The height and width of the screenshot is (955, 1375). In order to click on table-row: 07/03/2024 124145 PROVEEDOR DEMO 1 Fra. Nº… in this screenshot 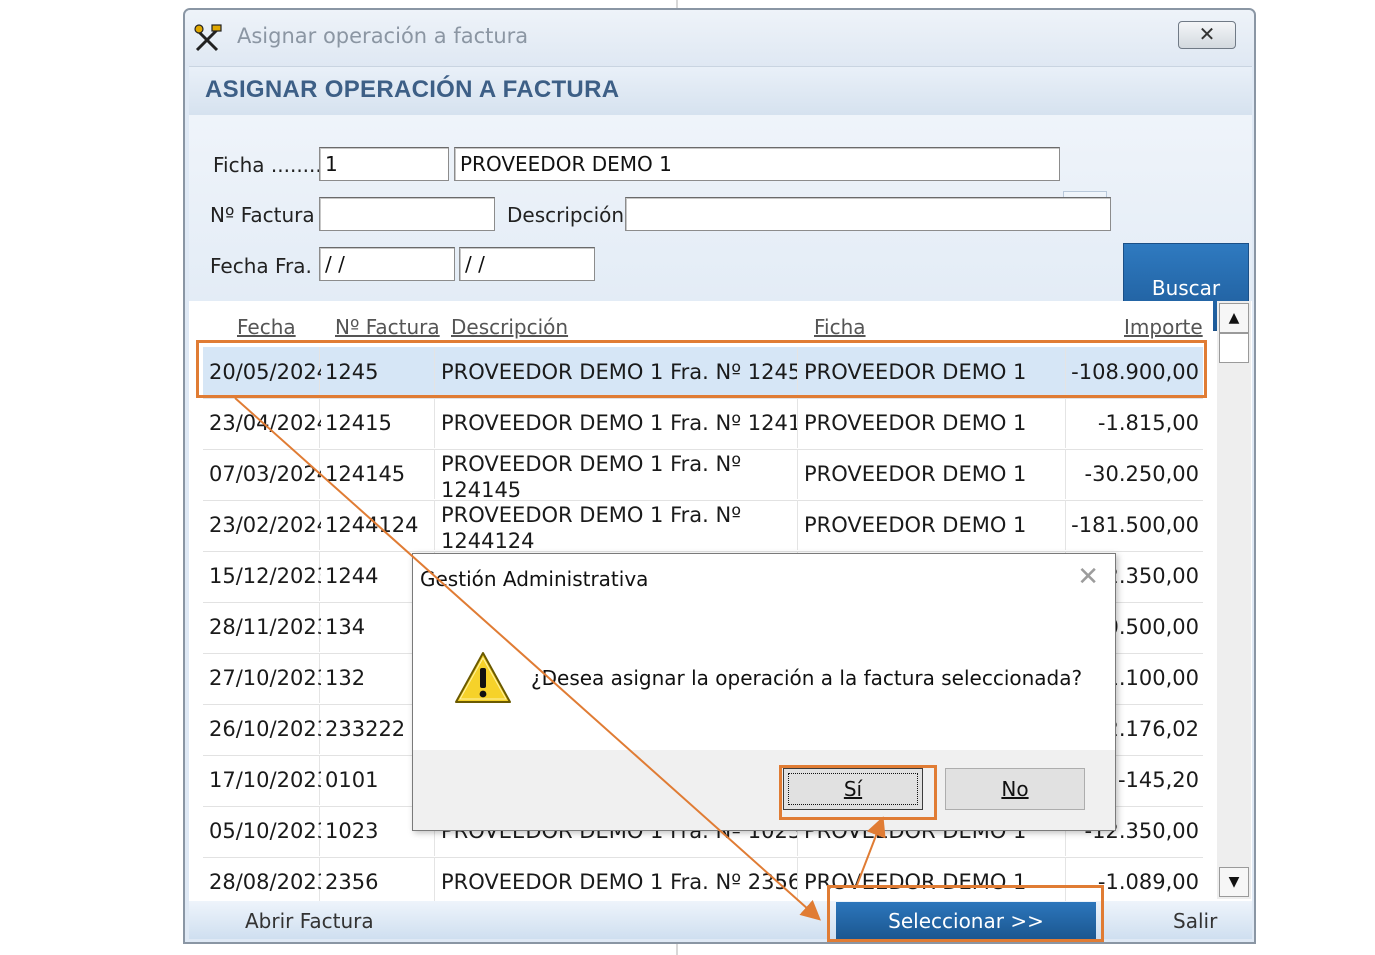, I will do `click(703, 475)`.